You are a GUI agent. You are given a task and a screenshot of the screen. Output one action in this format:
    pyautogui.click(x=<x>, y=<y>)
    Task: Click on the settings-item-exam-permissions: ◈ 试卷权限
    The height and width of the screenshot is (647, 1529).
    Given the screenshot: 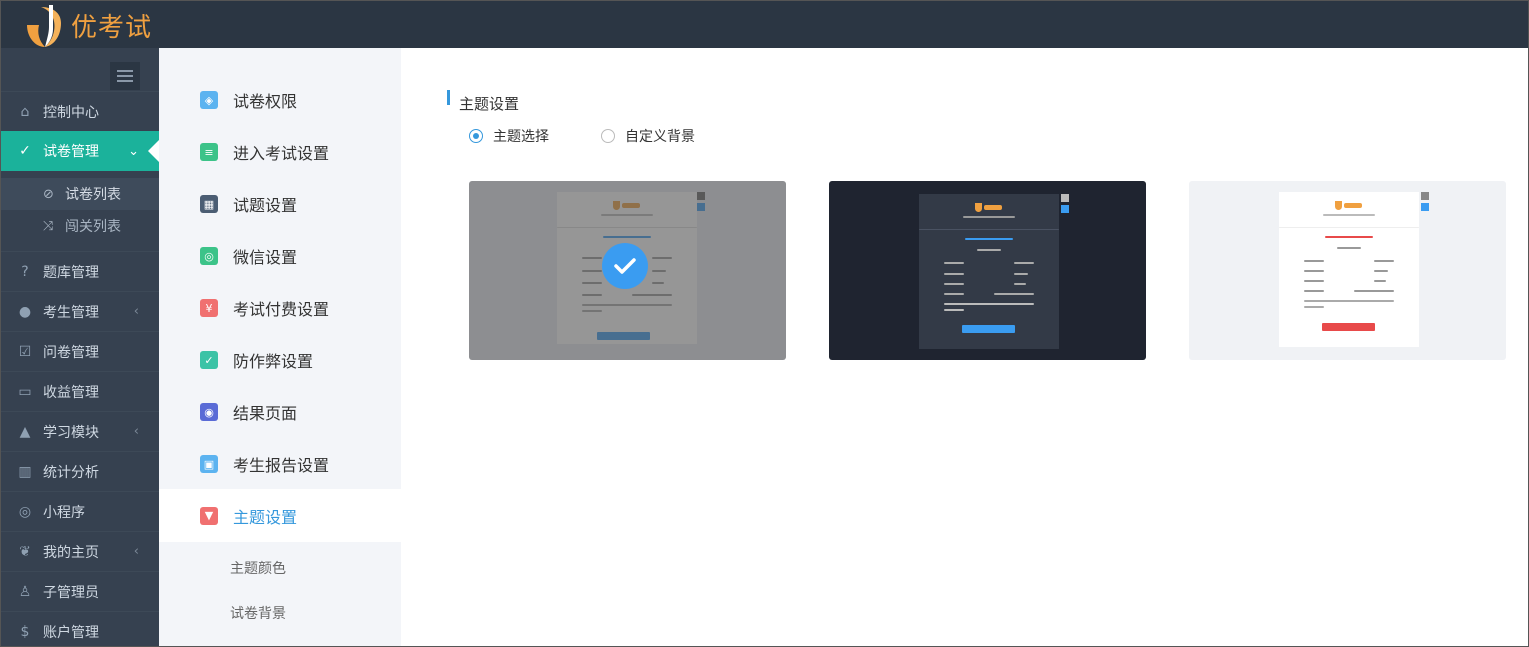 What is the action you would take?
    pyautogui.click(x=280, y=100)
    